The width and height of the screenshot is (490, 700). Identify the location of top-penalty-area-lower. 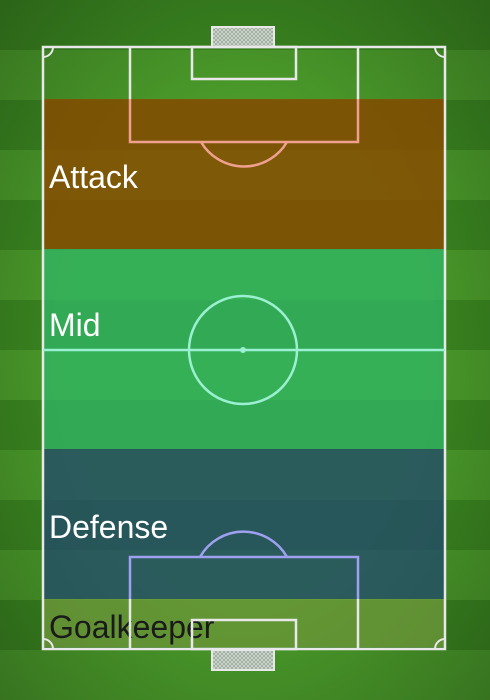
(244, 121).